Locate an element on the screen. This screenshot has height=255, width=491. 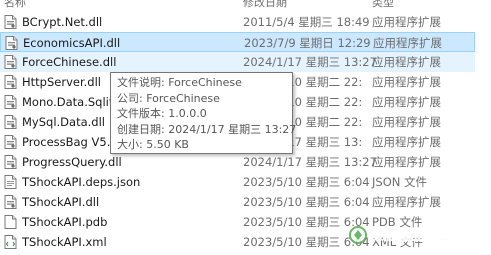
tooltip-size: 大小: 5.50 KB is located at coordinates (153, 144).